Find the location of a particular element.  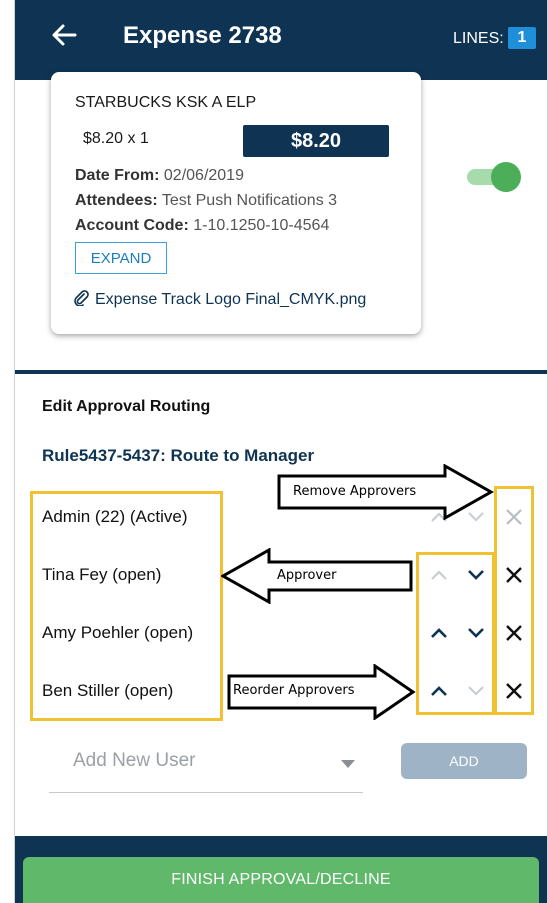

date-from-value: 02/06/2019 is located at coordinates (201, 175).